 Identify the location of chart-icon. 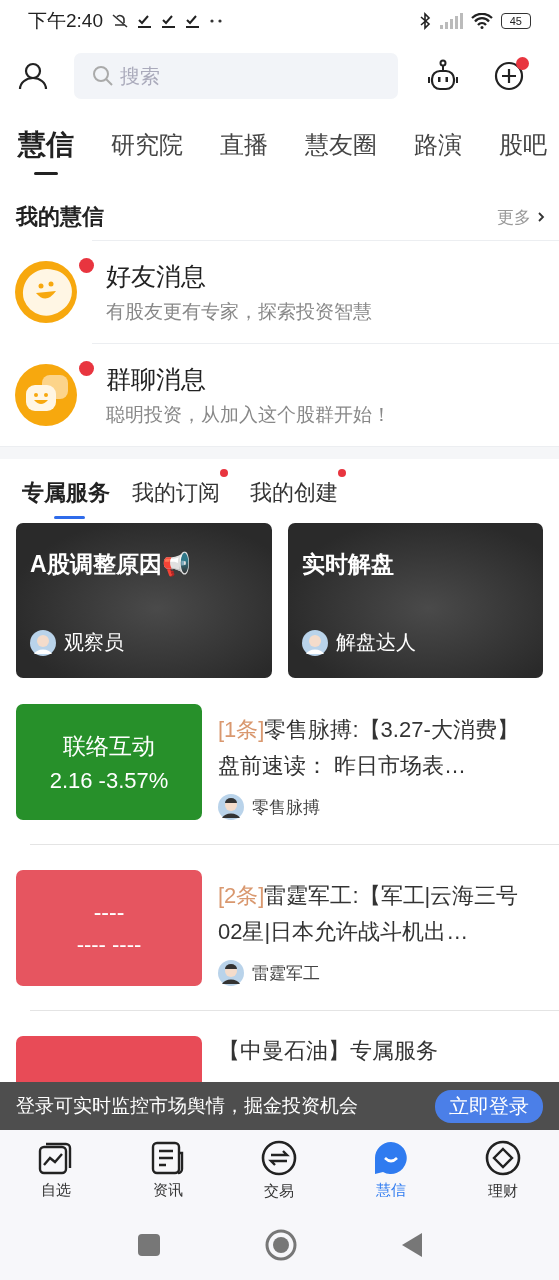
(55, 1157).